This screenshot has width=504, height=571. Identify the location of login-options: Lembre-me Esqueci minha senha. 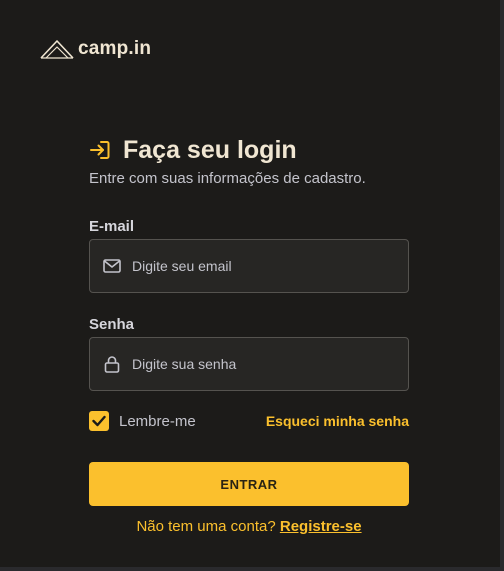
(249, 421).